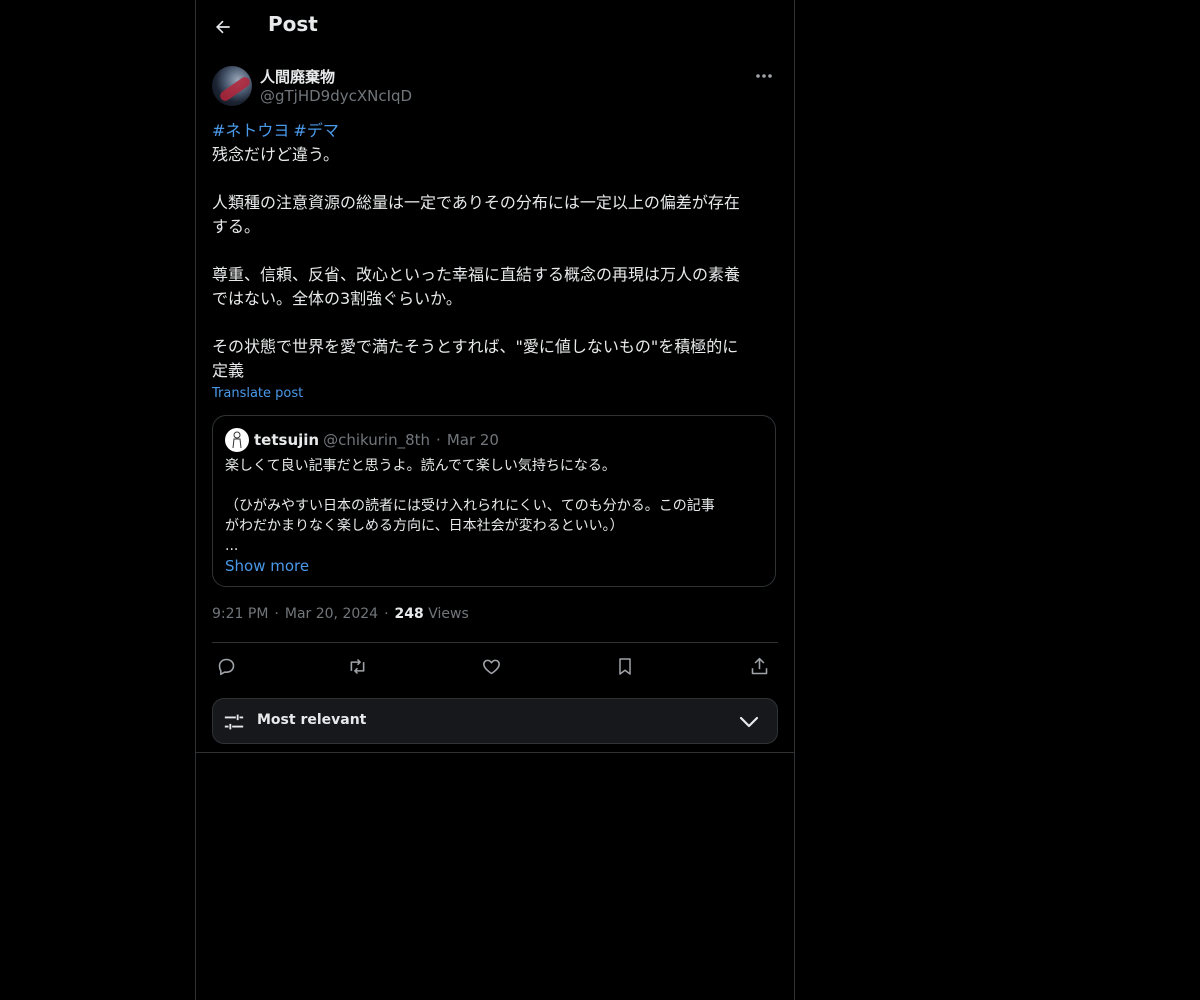 This screenshot has height=1000, width=1200. I want to click on share-button, so click(759, 666).